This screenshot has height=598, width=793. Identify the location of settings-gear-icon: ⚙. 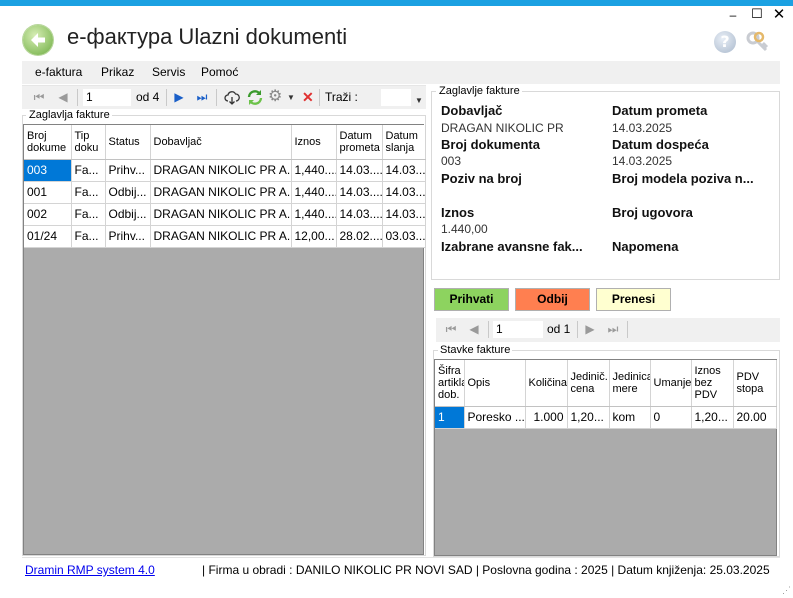
(275, 97).